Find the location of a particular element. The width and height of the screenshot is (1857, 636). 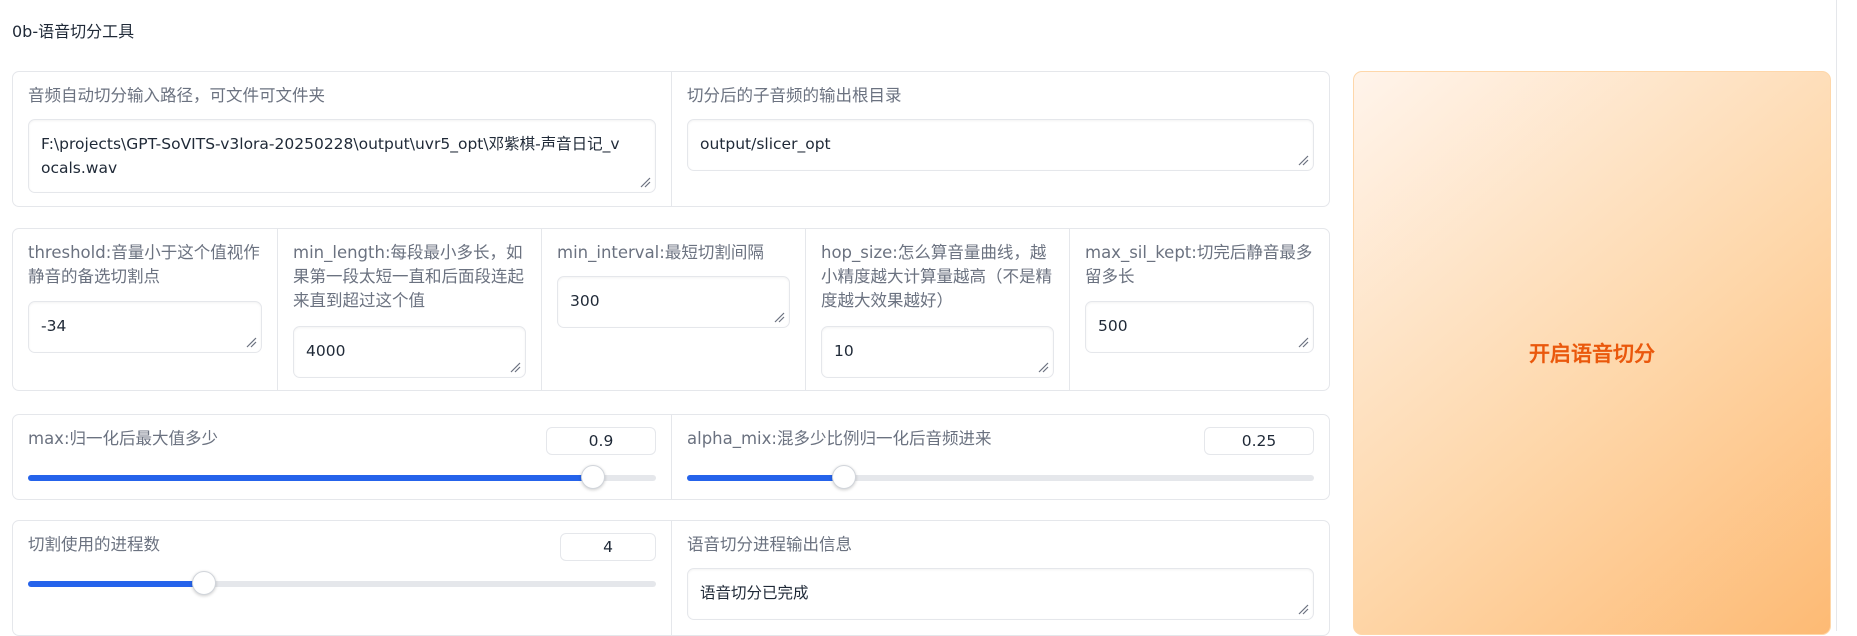

max-sil-kept-cell: max_sil_kept:切完后静音最多留多长 500 is located at coordinates (1199, 309).